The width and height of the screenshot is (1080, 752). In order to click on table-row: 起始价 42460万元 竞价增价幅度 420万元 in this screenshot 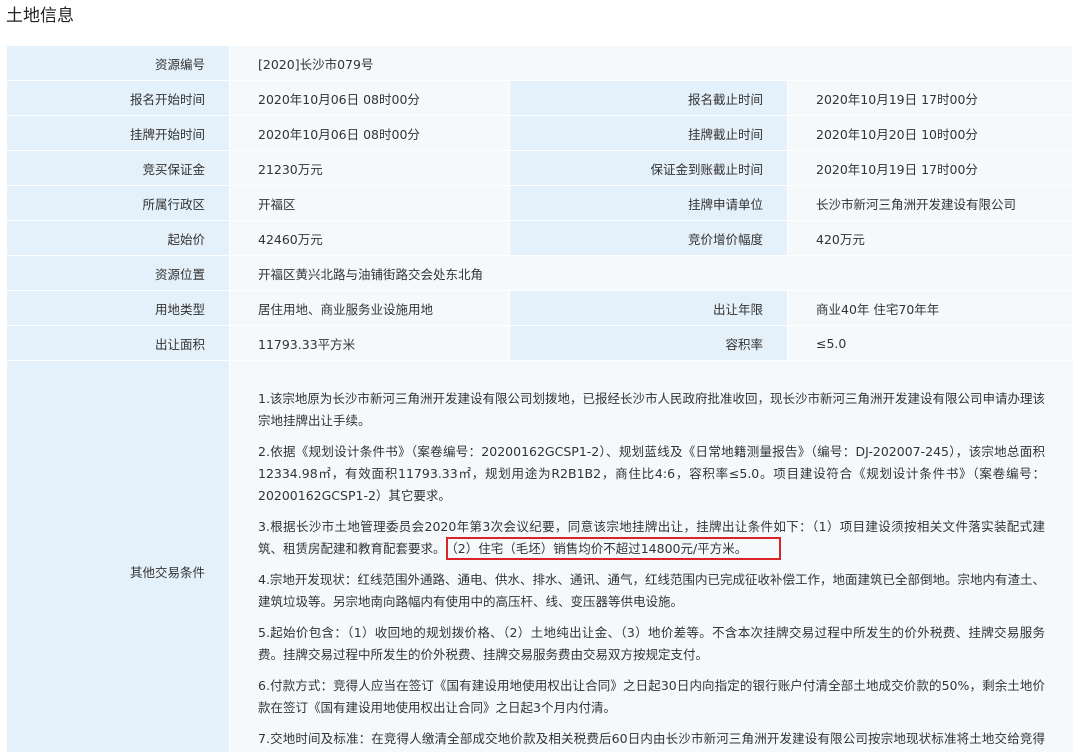, I will do `click(540, 238)`.